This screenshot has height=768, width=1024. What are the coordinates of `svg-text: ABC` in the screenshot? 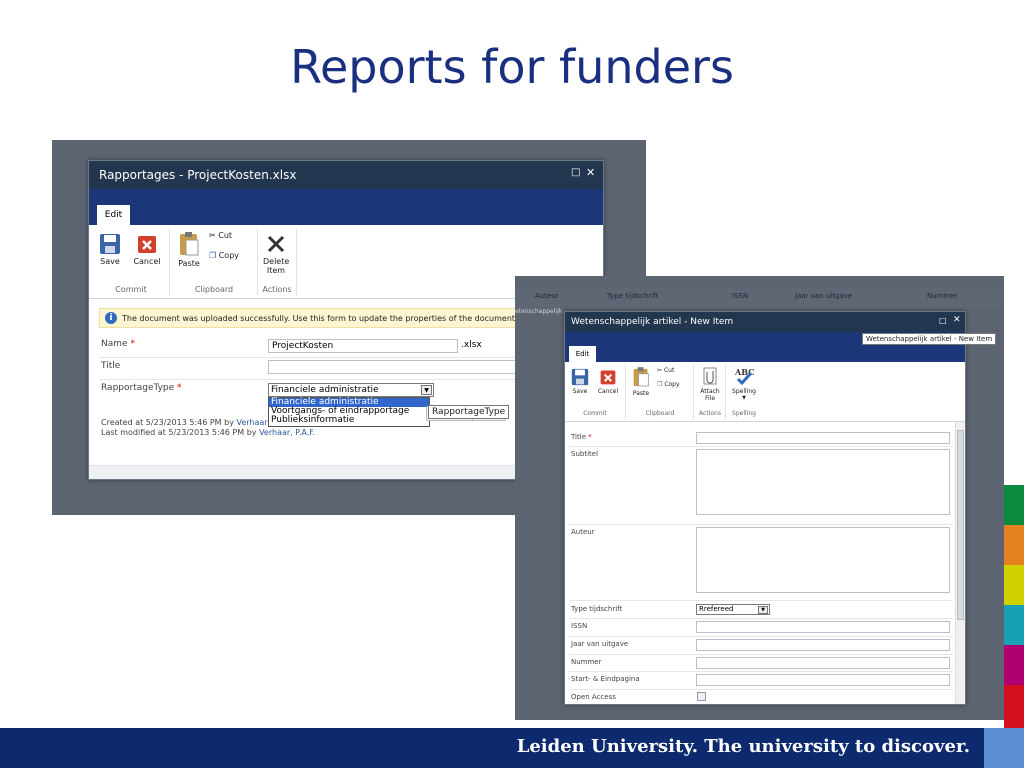 It's located at (744, 372).